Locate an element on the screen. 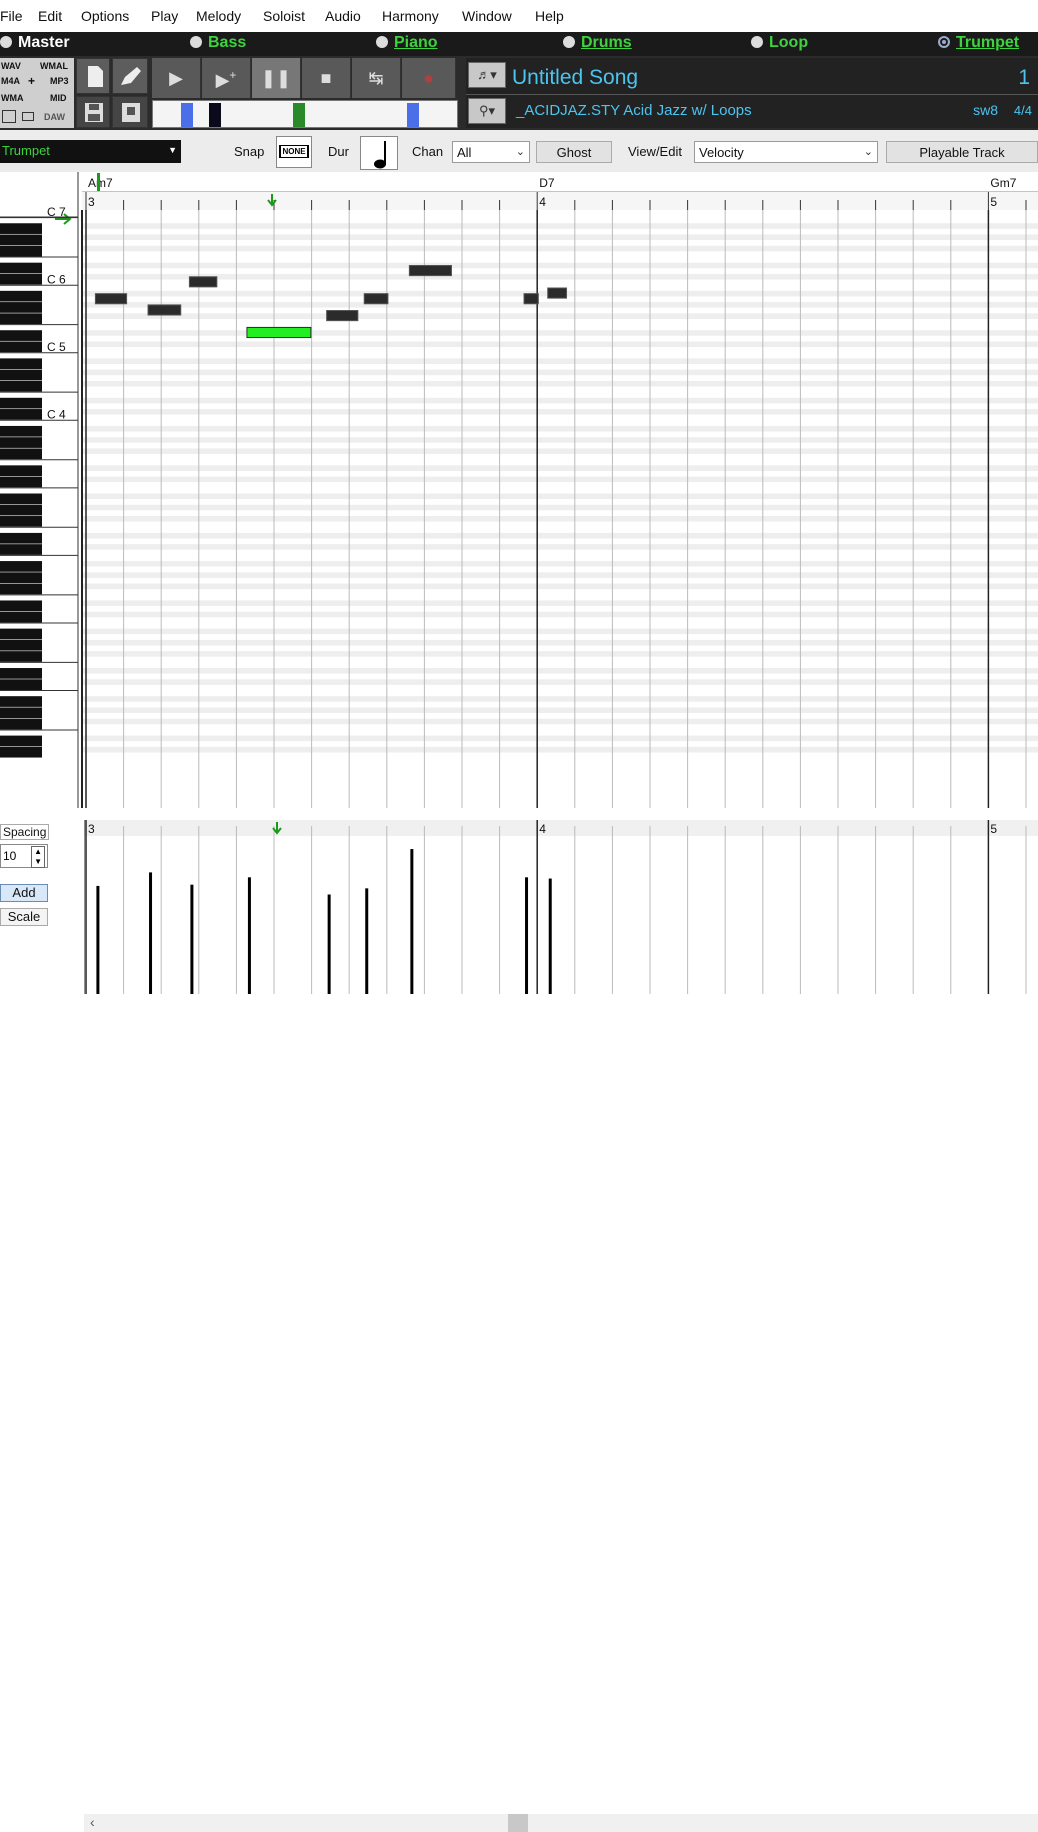 This screenshot has height=1832, width=1038. menu-help: Help is located at coordinates (549, 16).